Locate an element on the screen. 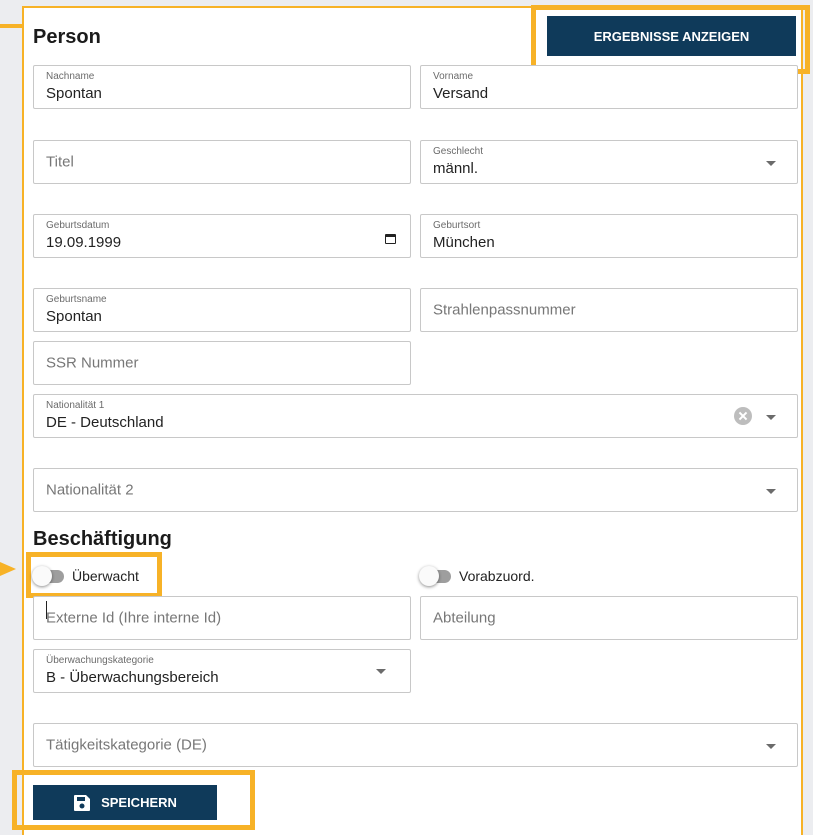 The width and height of the screenshot is (813, 835). monitored-toggle-knob is located at coordinates (42, 575).